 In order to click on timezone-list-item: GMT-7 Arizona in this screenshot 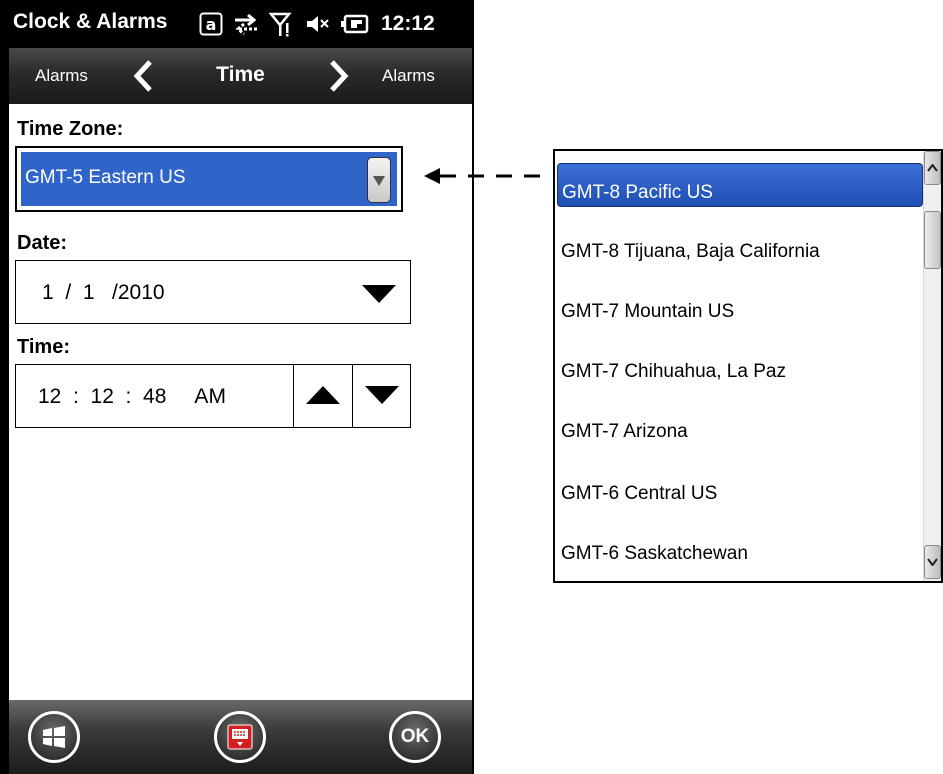, I will do `click(740, 427)`.